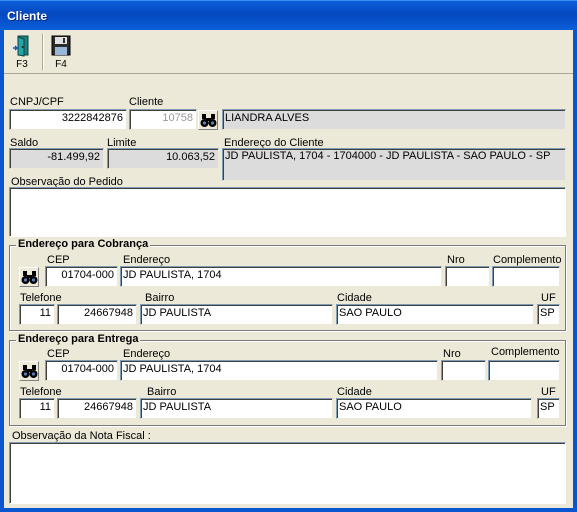 The width and height of the screenshot is (577, 512). I want to click on entrega-complemento-label: Complemento, so click(525, 352).